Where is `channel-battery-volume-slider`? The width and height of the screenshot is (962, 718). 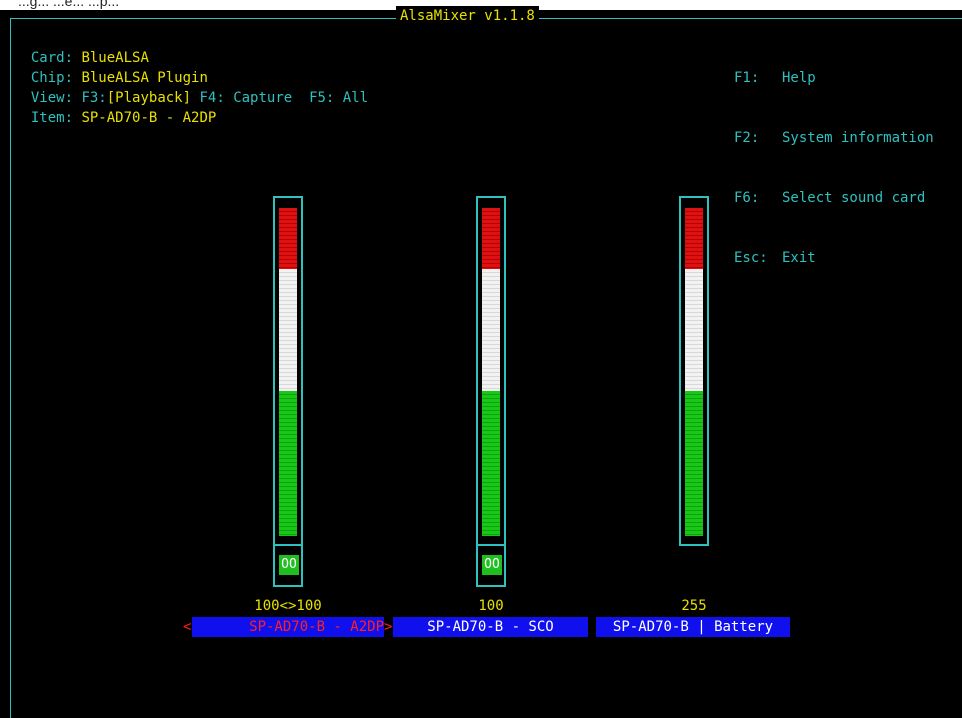
channel-battery-volume-slider is located at coordinates (694, 371).